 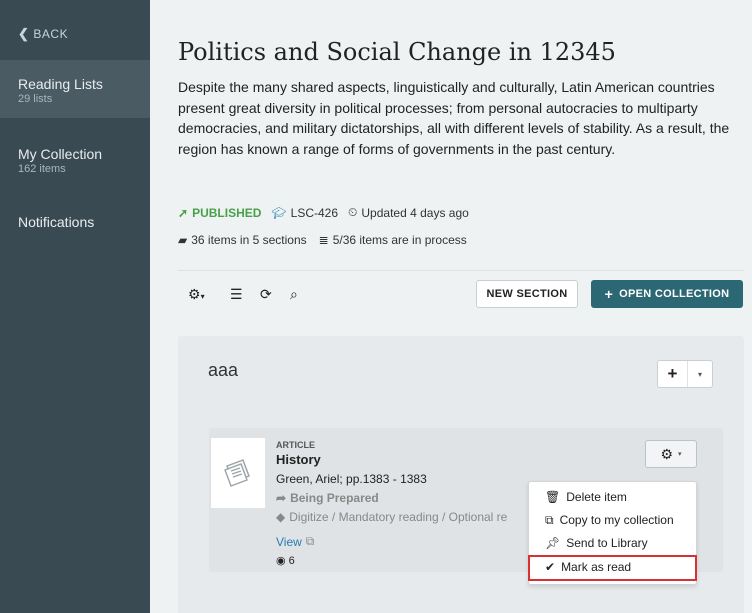 What do you see at coordinates (266, 294) in the screenshot?
I see `refresh-icon: ⟳` at bounding box center [266, 294].